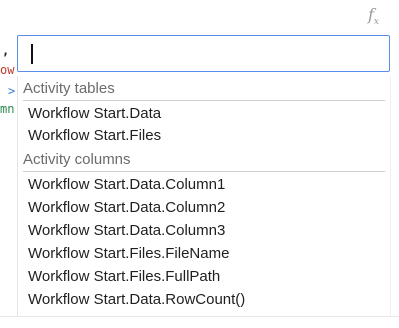 Image resolution: width=399 pixels, height=328 pixels. Describe the element at coordinates (126, 231) in the screenshot. I see `suggestion-item: Workflow Start.Data.Column3` at that location.